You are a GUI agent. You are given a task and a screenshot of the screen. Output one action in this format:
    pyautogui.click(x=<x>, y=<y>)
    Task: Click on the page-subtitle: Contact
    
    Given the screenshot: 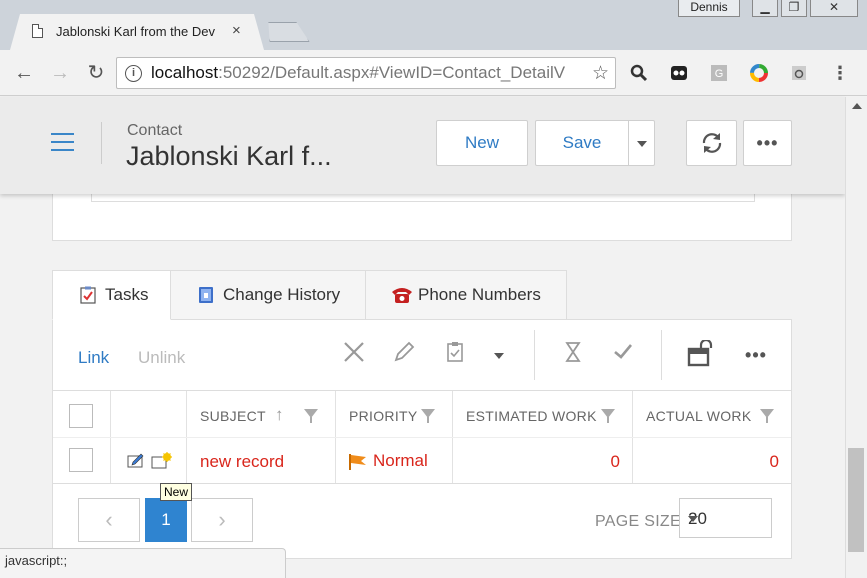 What is the action you would take?
    pyautogui.click(x=155, y=130)
    